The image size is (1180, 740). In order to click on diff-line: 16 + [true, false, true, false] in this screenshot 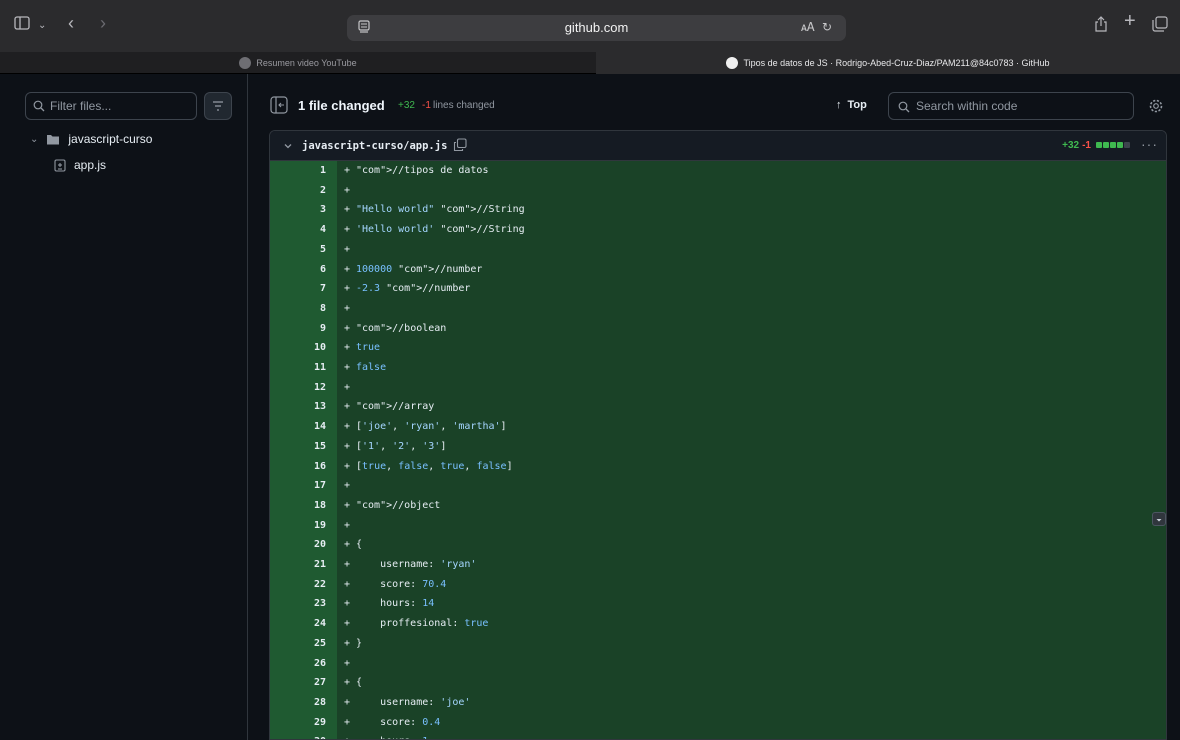, I will do `click(718, 467)`.